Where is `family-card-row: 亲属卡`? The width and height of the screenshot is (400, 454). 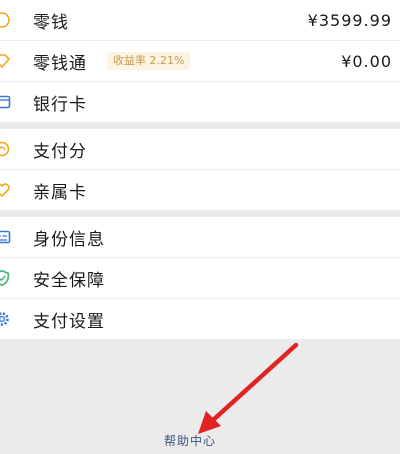
family-card-row: 亲属卡 is located at coordinates (200, 190).